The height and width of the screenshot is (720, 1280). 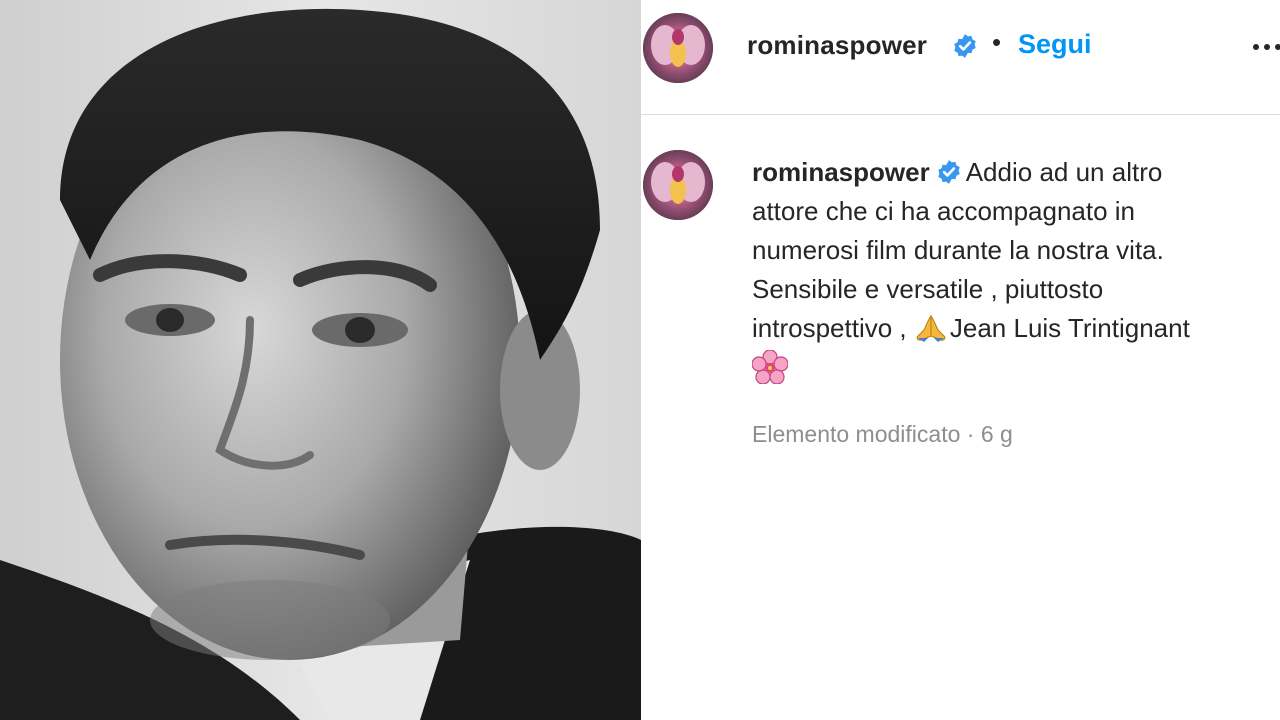 What do you see at coordinates (837, 45) in the screenshot?
I see `header-username: rominaspower` at bounding box center [837, 45].